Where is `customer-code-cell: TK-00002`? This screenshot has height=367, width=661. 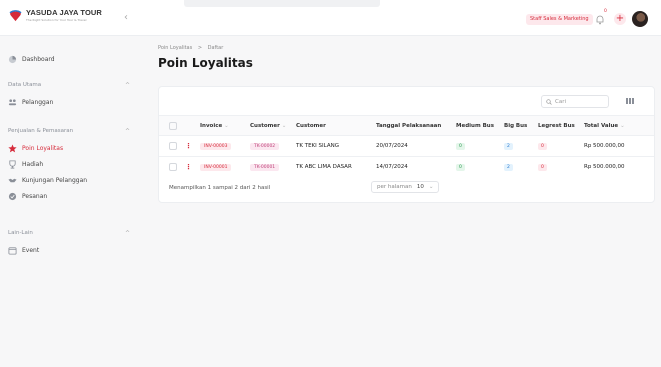 customer-code-cell: TK-00002 is located at coordinates (269, 146).